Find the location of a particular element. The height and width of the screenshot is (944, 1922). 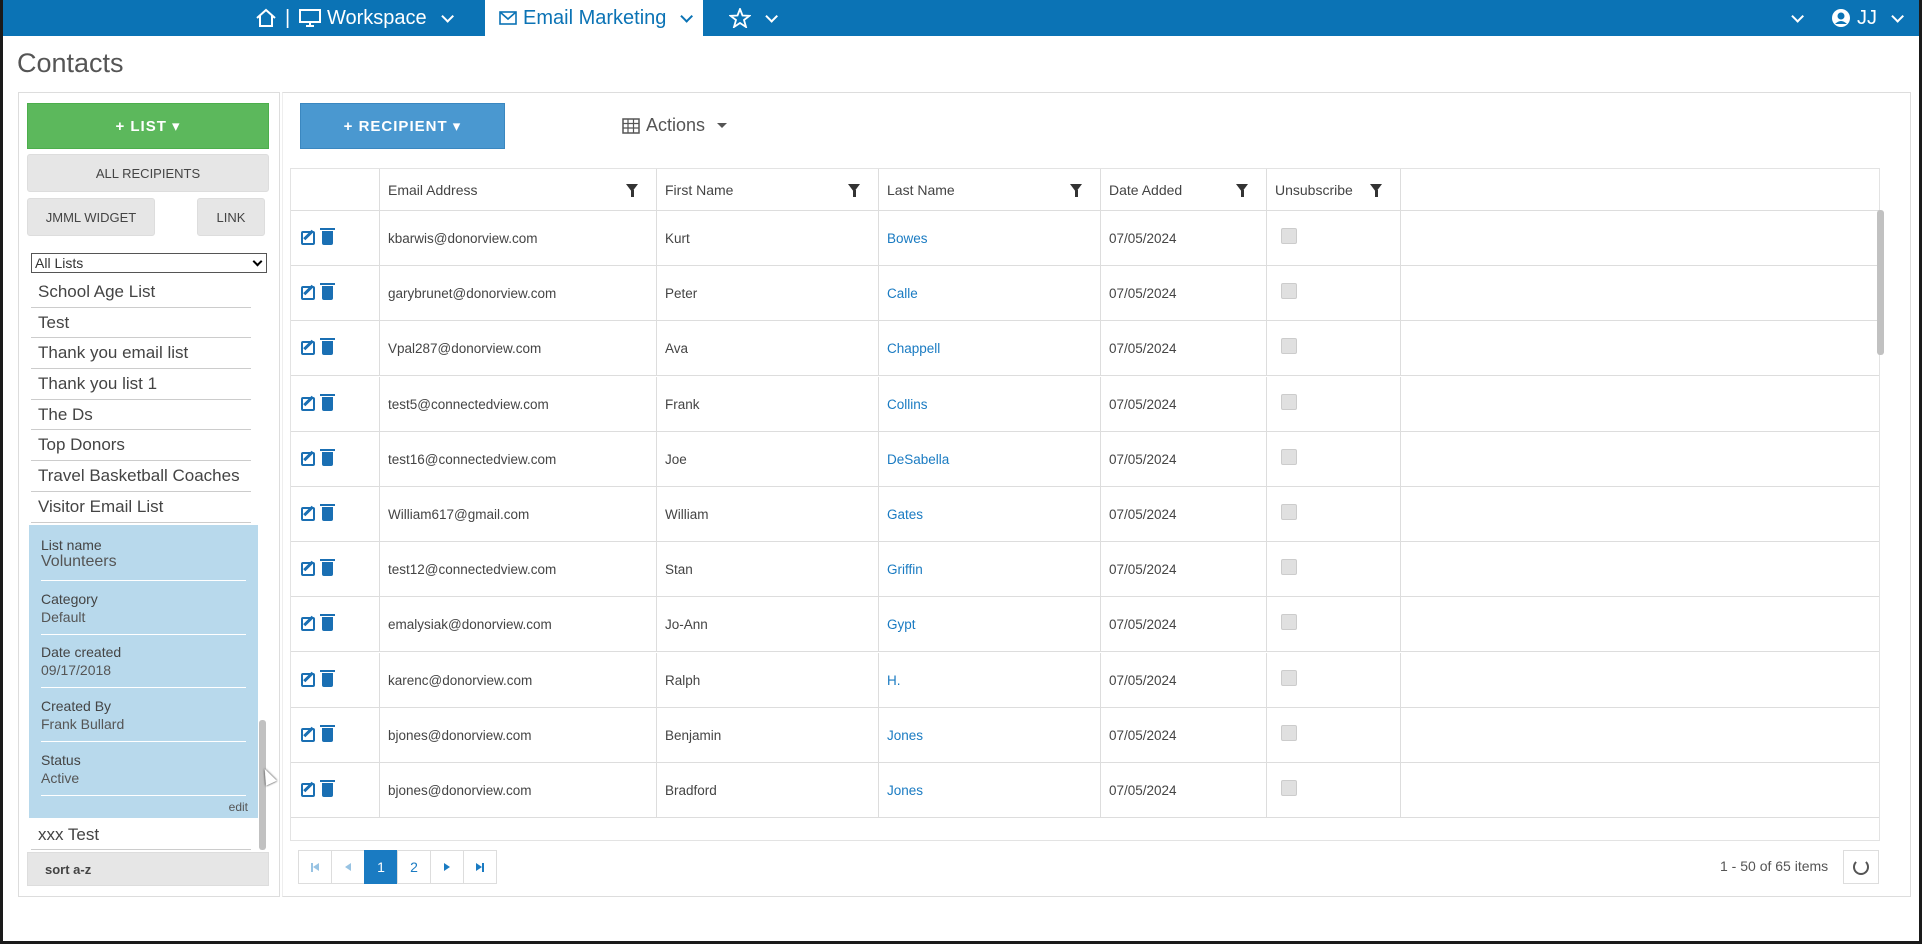

all-recipients-button: ALL RECIPIENTS is located at coordinates (148, 173).